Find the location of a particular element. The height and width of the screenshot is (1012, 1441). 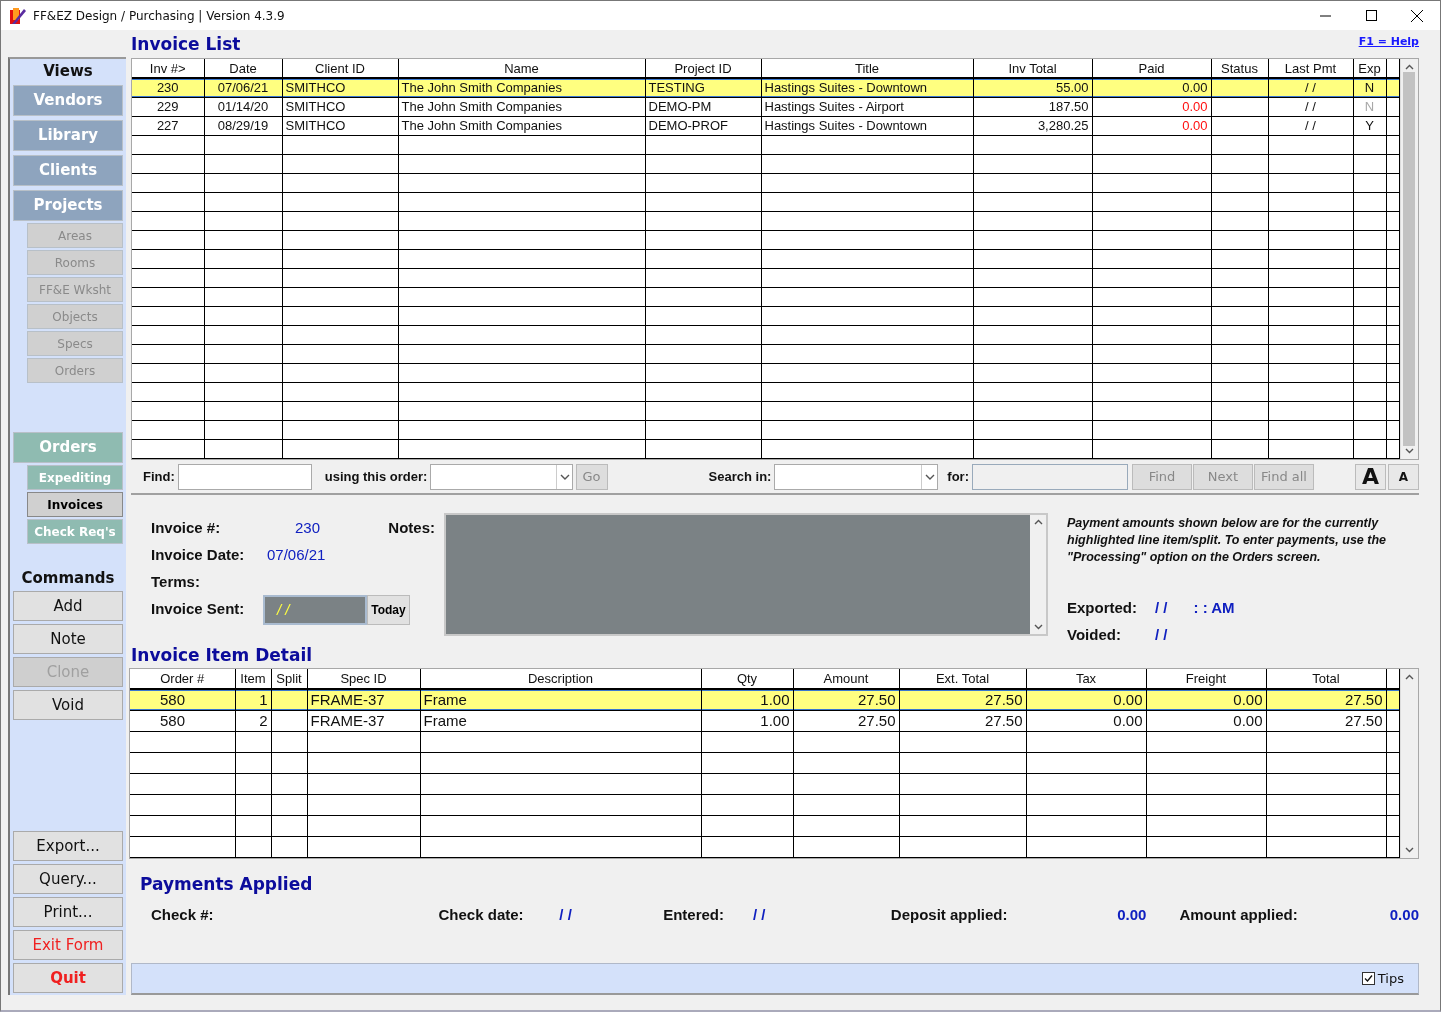

notes-field is located at coordinates (746, 574).